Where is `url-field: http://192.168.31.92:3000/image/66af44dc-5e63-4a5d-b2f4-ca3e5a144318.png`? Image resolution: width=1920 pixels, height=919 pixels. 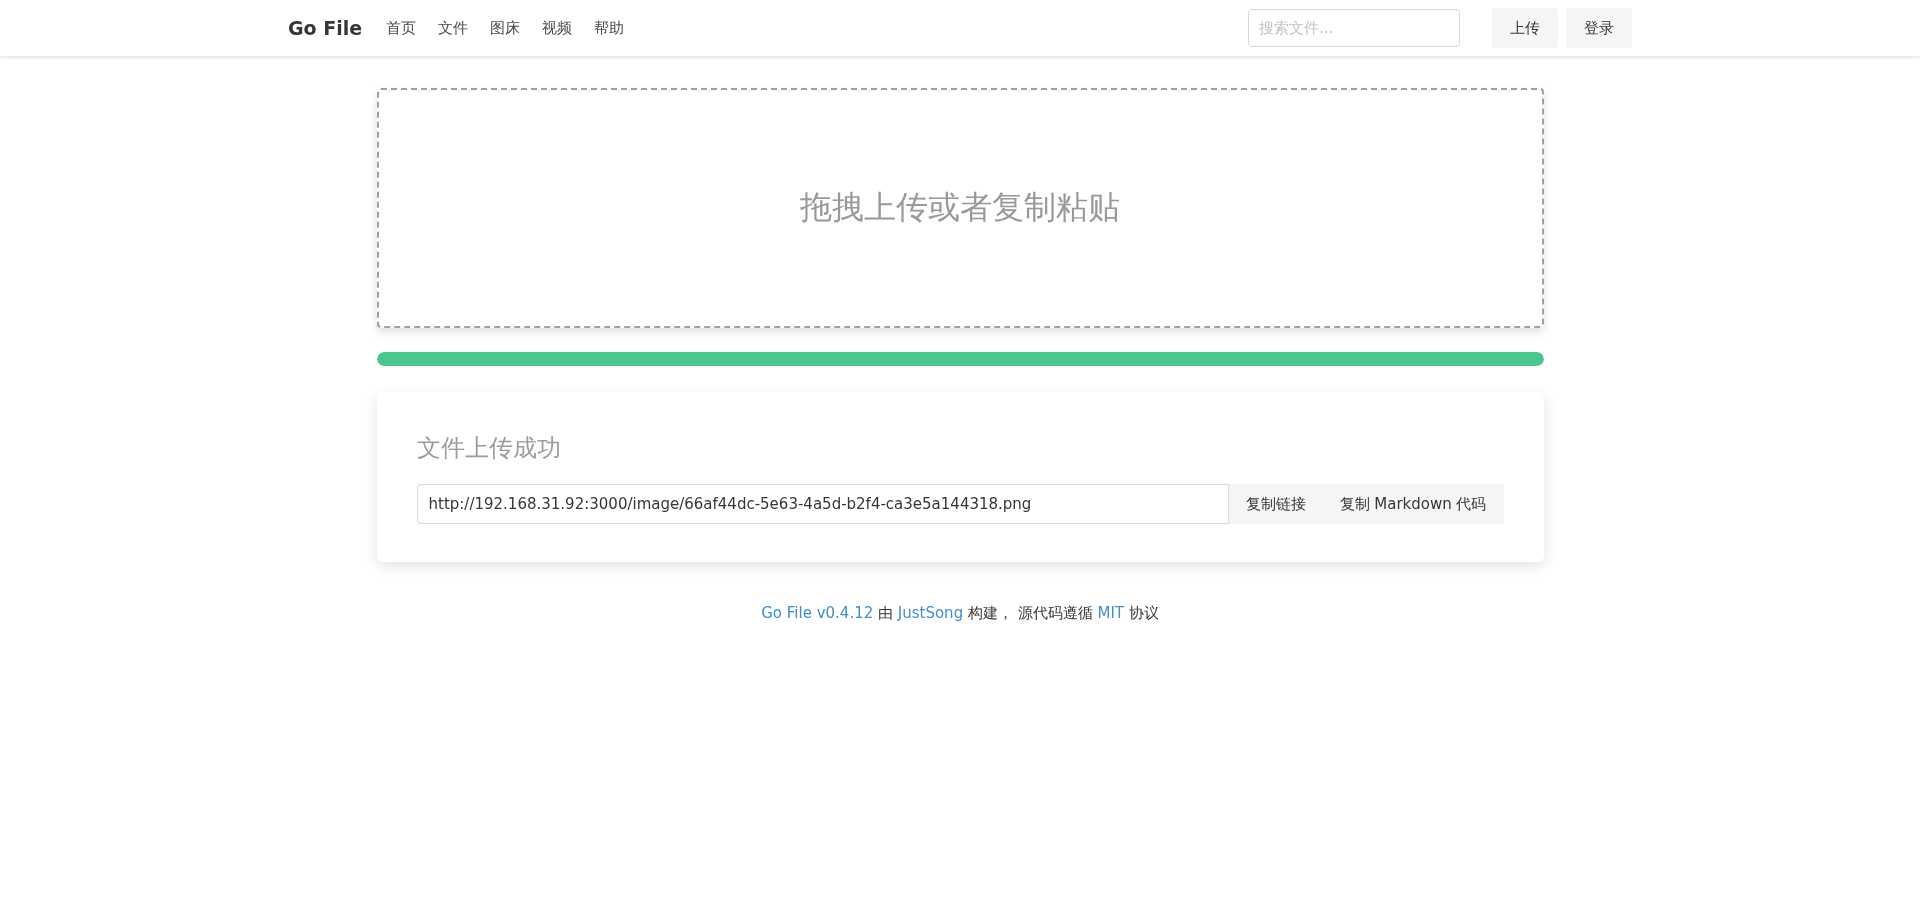
url-field: http://192.168.31.92:3000/image/66af44dc-5e63-4a5d-b2f4-ca3e5a144318.png is located at coordinates (822, 504).